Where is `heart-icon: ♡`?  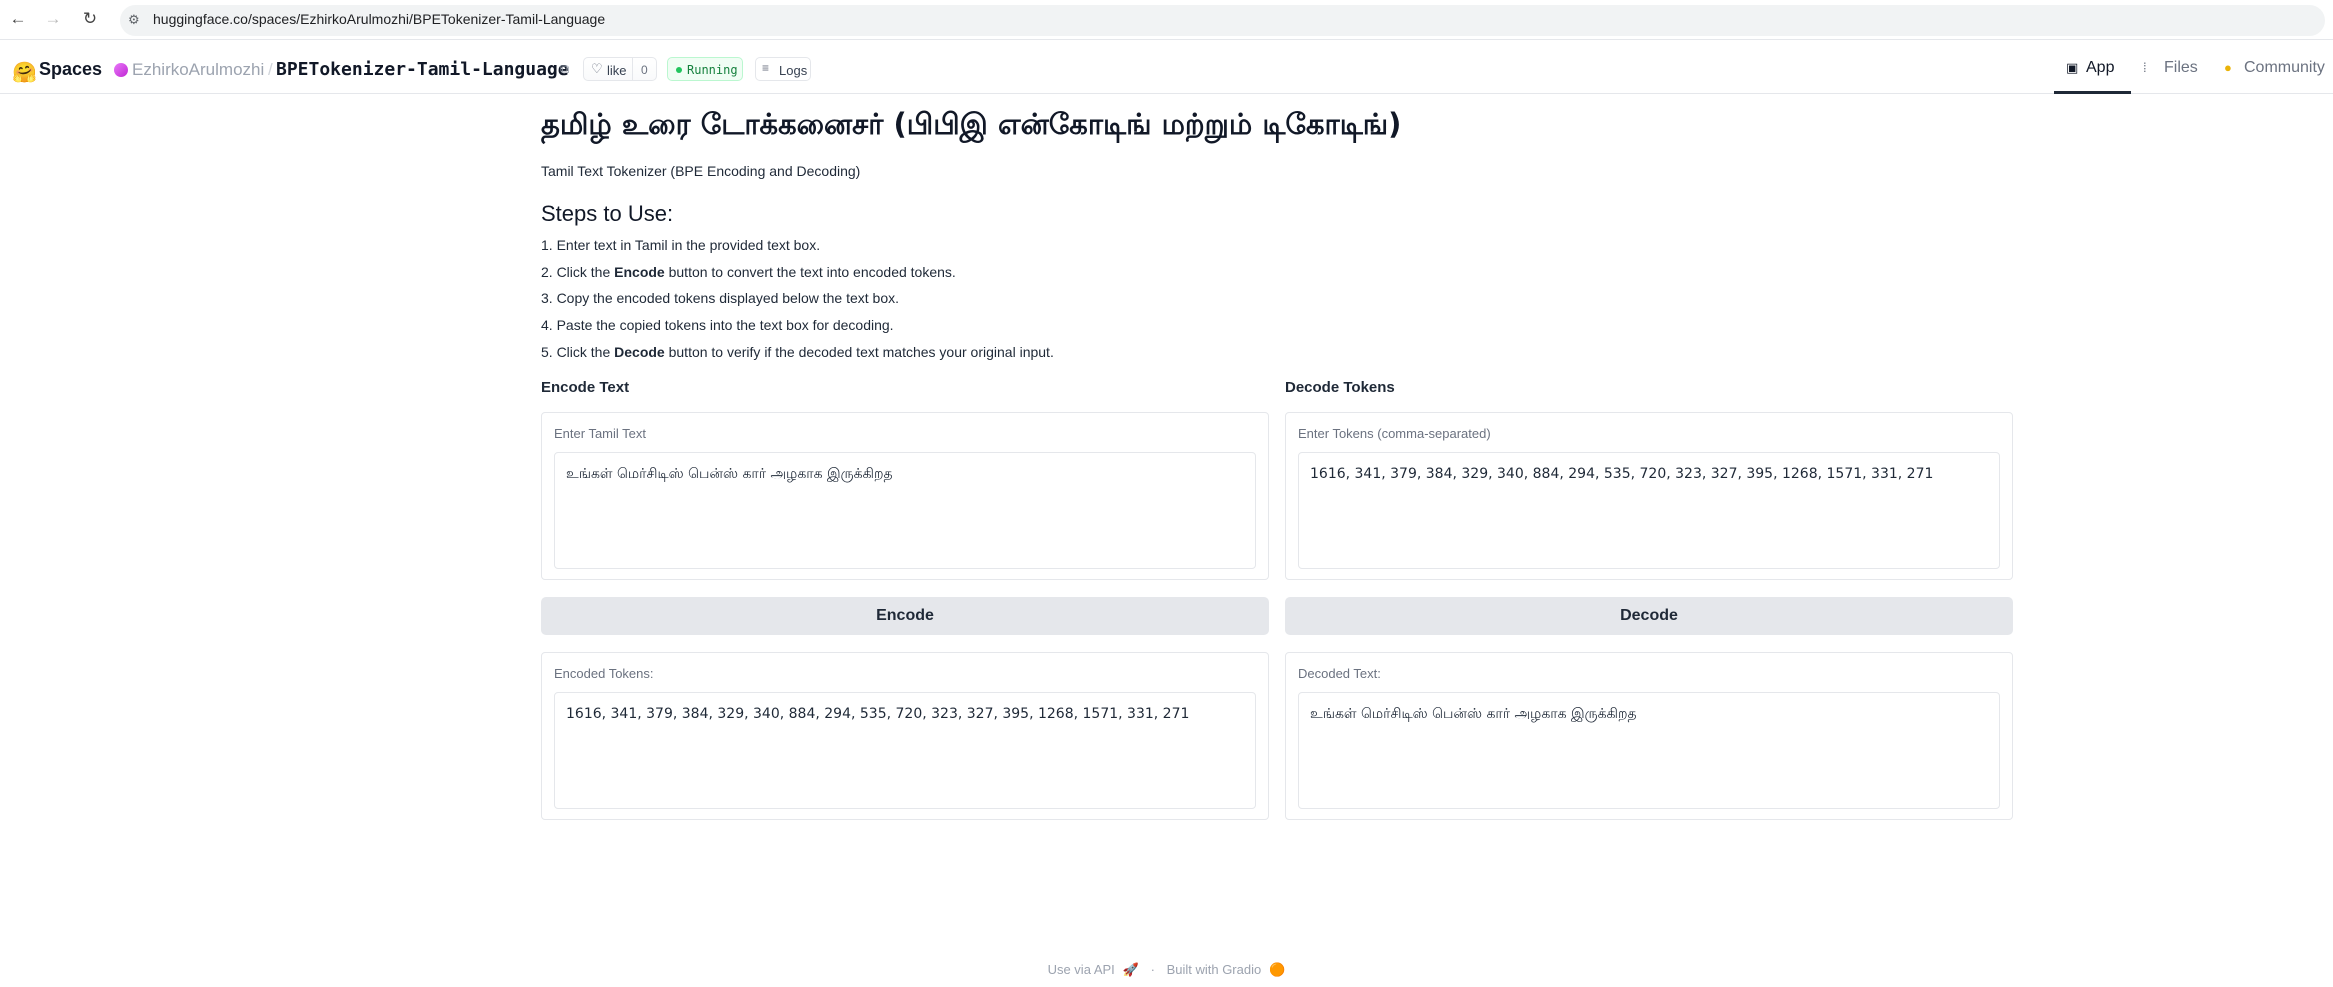
heart-icon: ♡ is located at coordinates (597, 68).